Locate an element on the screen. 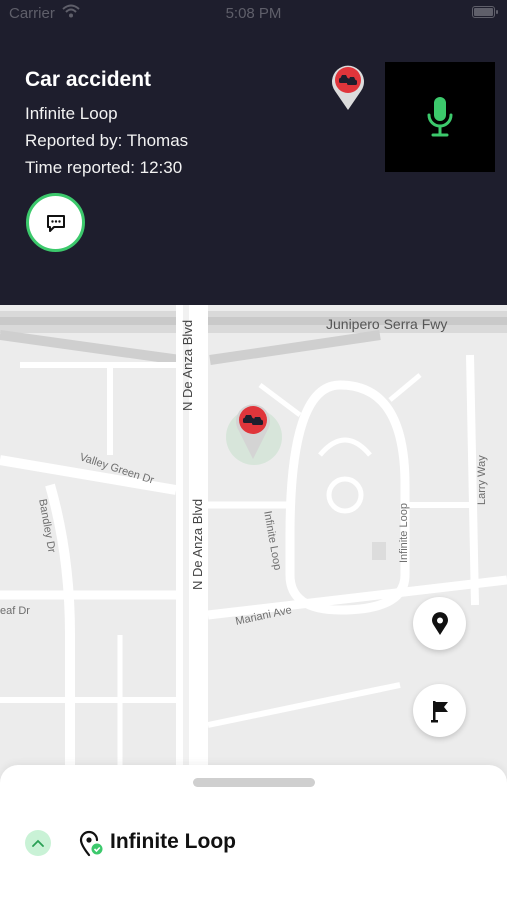  clock-label: 5:08 PM is located at coordinates (253, 13).